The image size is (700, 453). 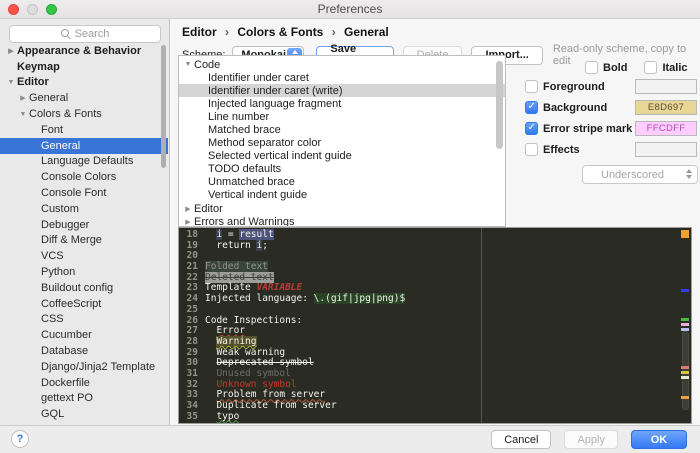 I want to click on side-item-python: Python, so click(x=84, y=272).